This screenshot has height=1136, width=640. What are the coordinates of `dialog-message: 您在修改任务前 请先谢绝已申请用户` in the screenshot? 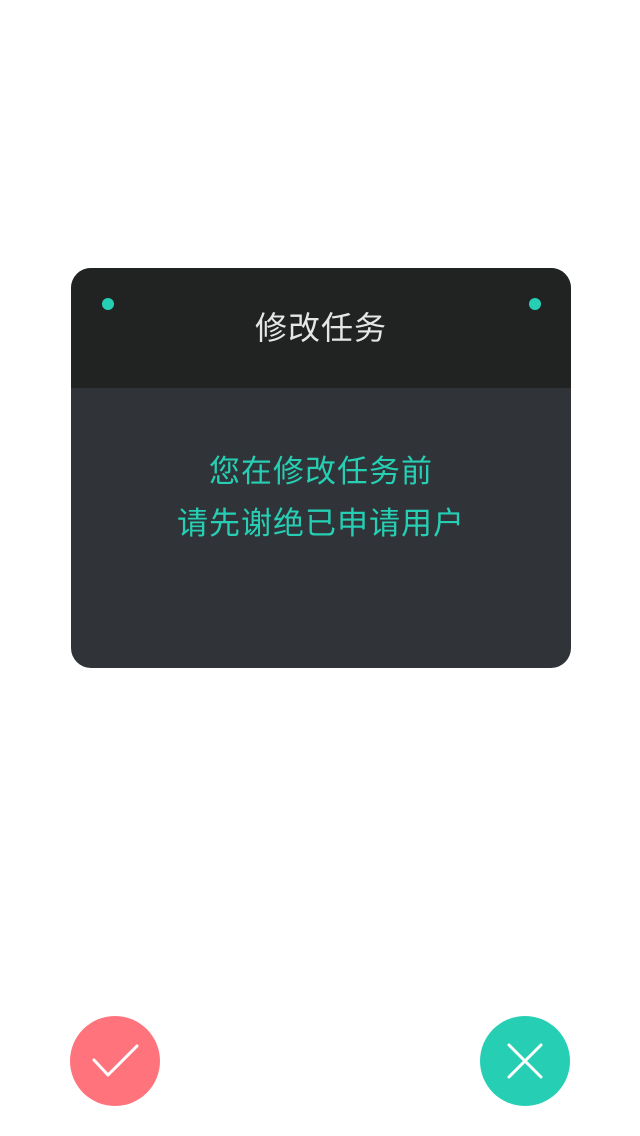 It's located at (321, 498).